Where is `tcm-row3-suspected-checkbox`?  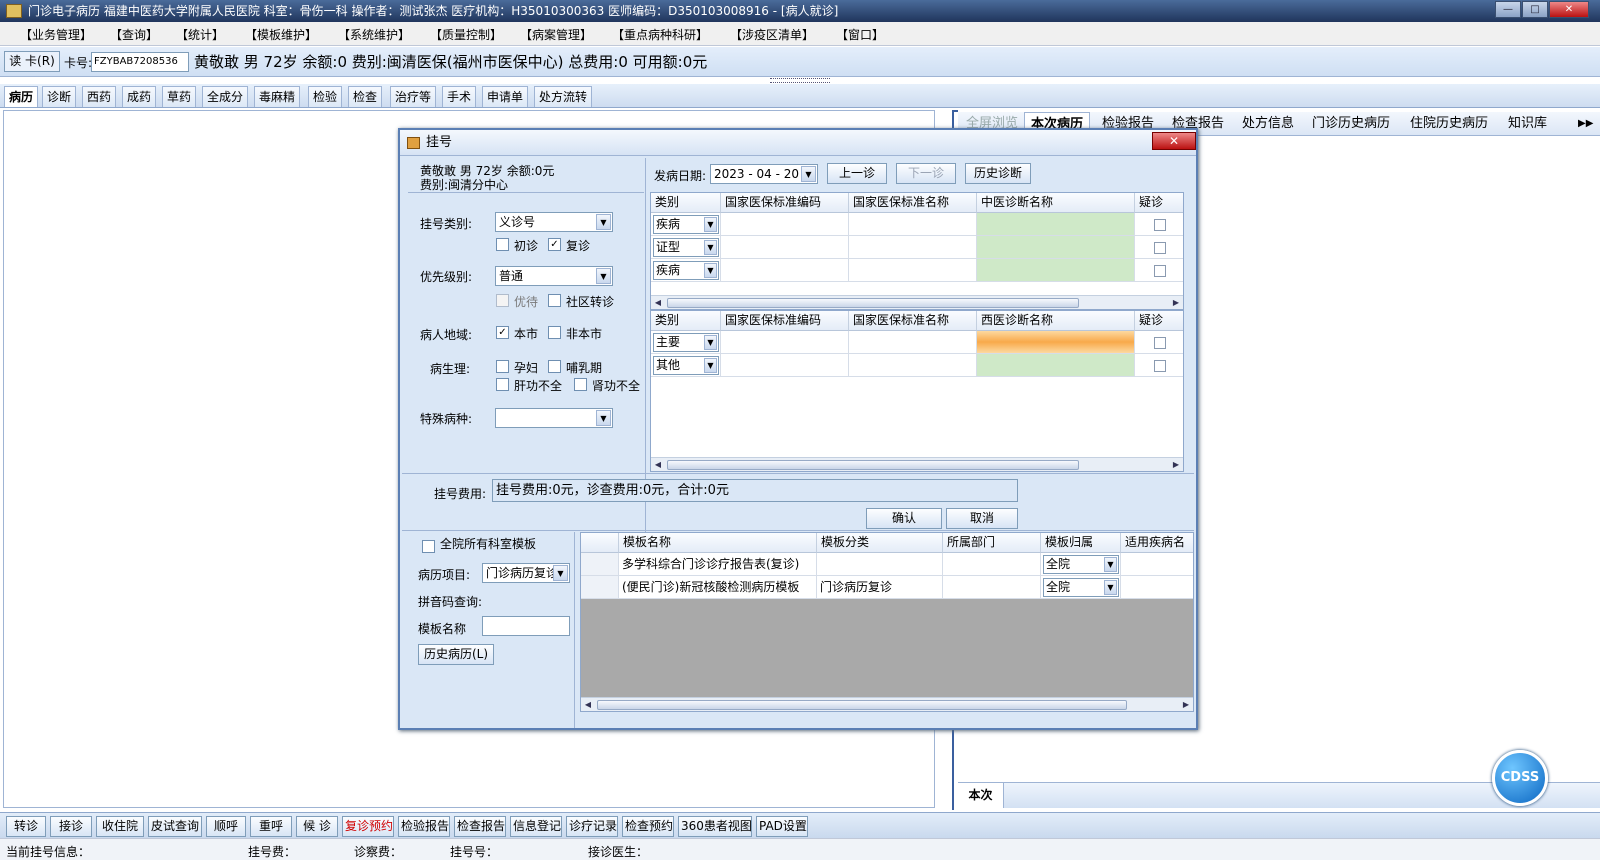
tcm-row3-suspected-checkbox is located at coordinates (1160, 271).